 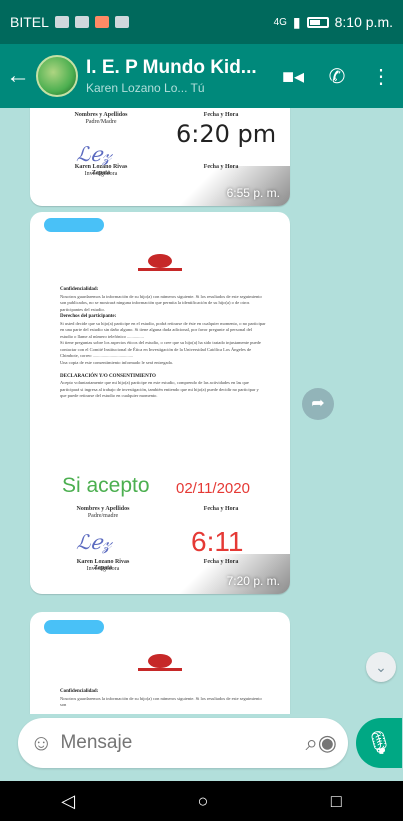 What do you see at coordinates (280, 22) in the screenshot?
I see `signal-label: 4G` at bounding box center [280, 22].